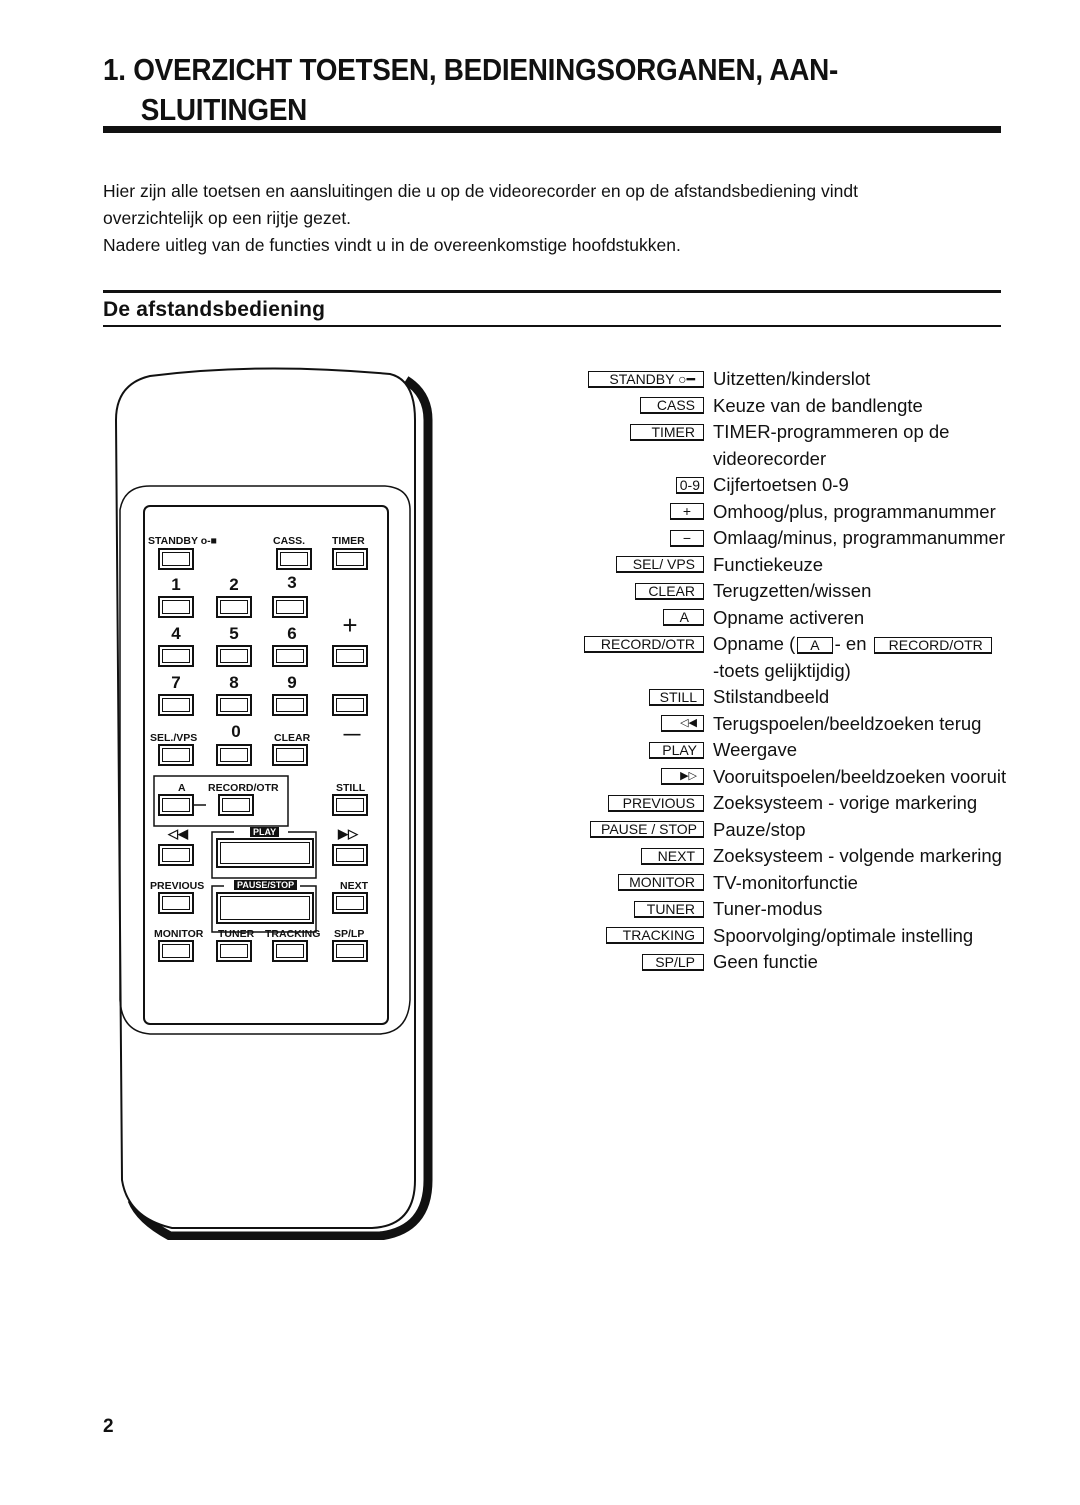 The height and width of the screenshot is (1505, 1080). I want to click on key-standby: STANDBY ○━, so click(646, 379).